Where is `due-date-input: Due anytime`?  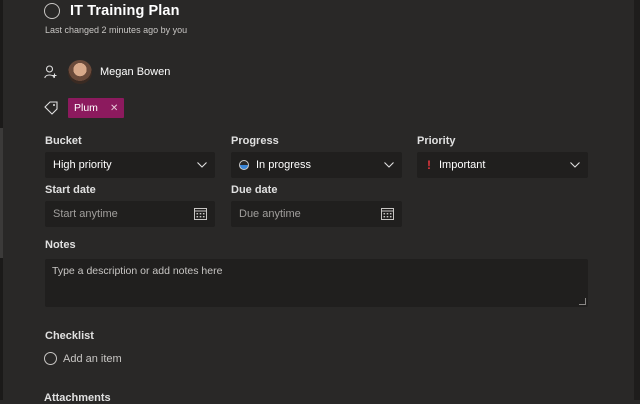 due-date-input: Due anytime is located at coordinates (316, 214).